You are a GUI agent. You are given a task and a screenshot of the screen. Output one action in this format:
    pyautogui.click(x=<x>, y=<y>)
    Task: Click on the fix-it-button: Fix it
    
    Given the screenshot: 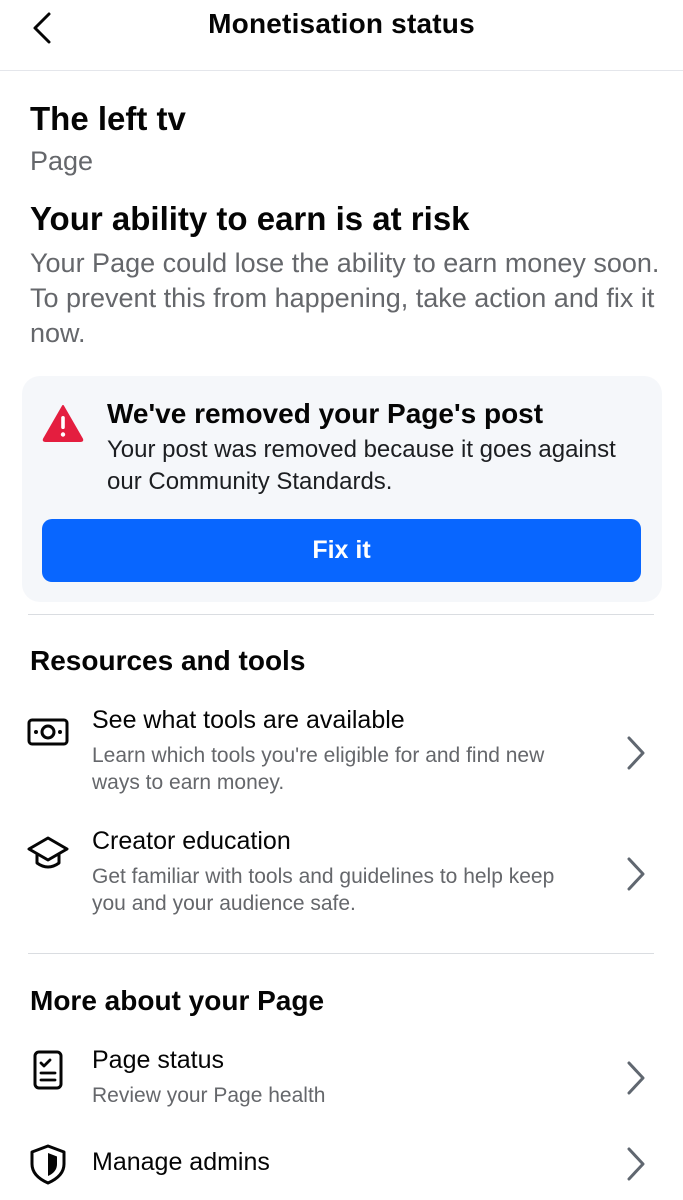 What is the action you would take?
    pyautogui.click(x=341, y=550)
    